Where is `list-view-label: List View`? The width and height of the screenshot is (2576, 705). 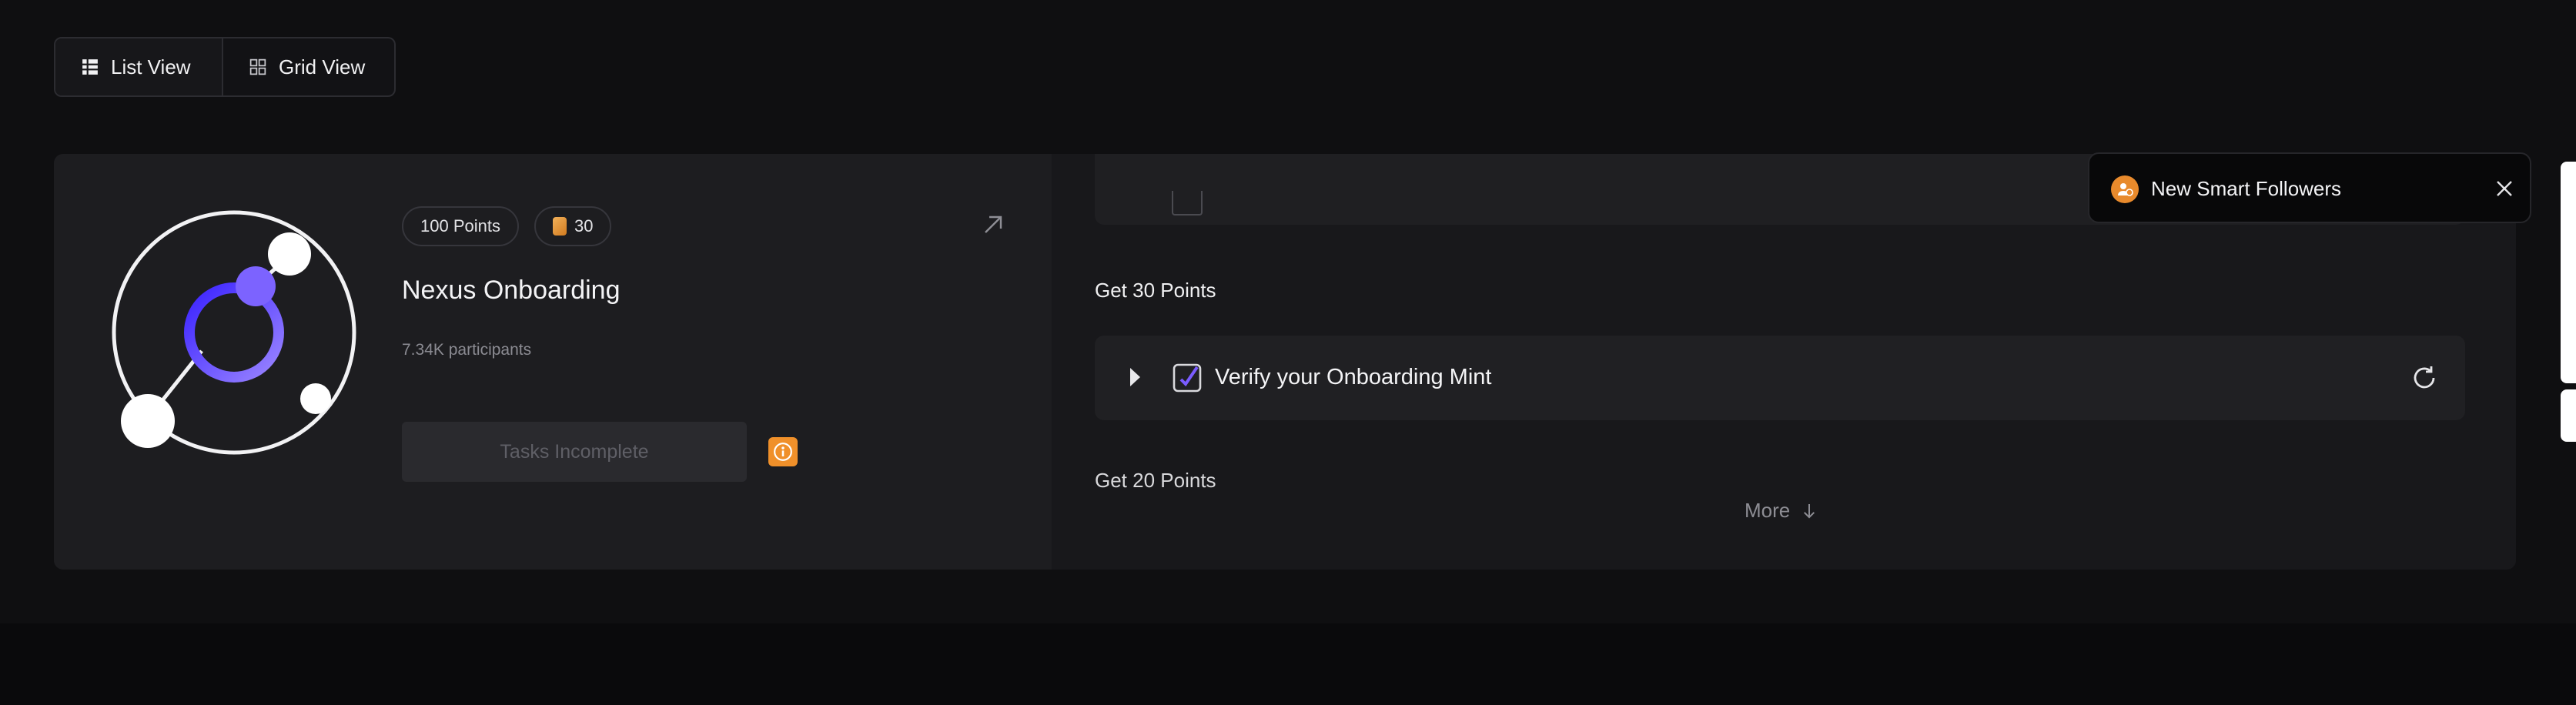
list-view-label: List View is located at coordinates (151, 67).